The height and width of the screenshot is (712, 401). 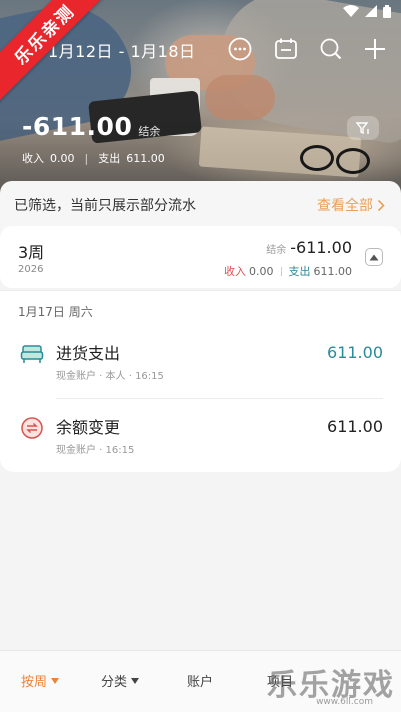 I want to click on search-icon, so click(x=331, y=49).